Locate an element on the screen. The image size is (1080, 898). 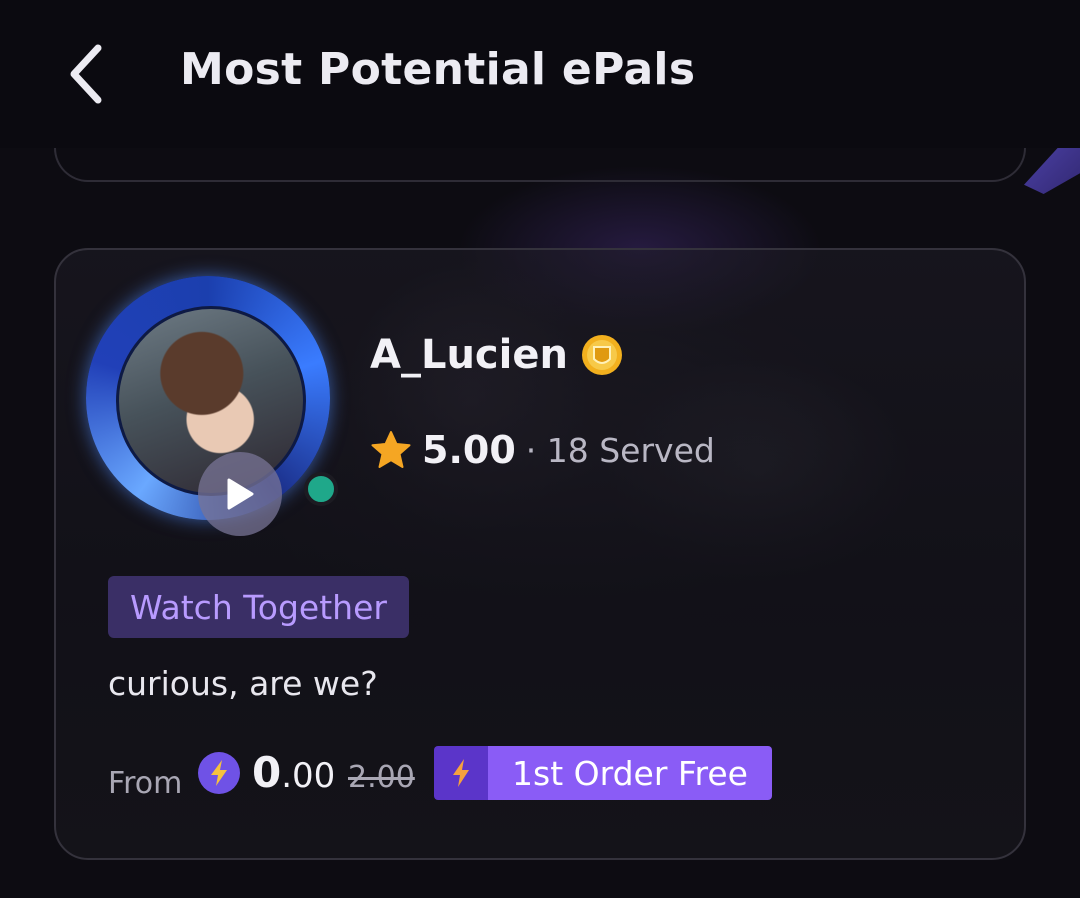
back-button is located at coordinates (86, 74).